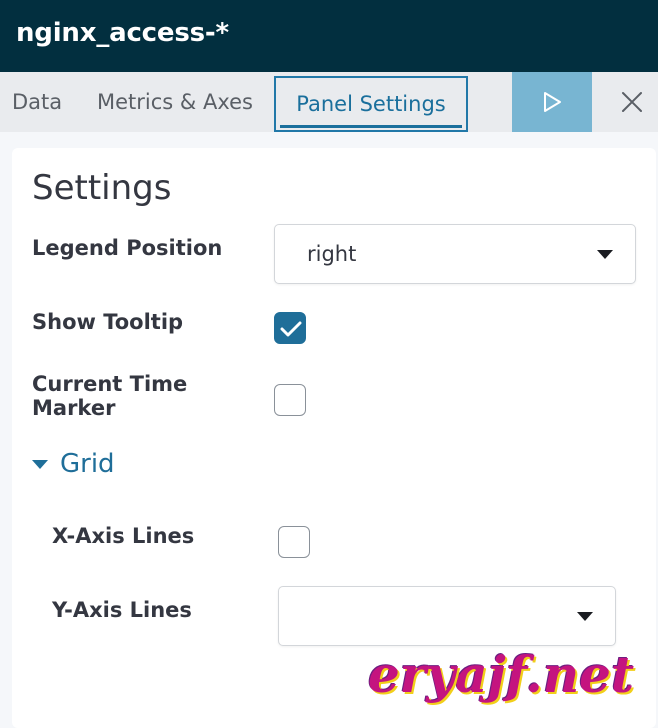  Describe the element at coordinates (290, 400) in the screenshot. I see `current-time-marker-checkbox` at that location.